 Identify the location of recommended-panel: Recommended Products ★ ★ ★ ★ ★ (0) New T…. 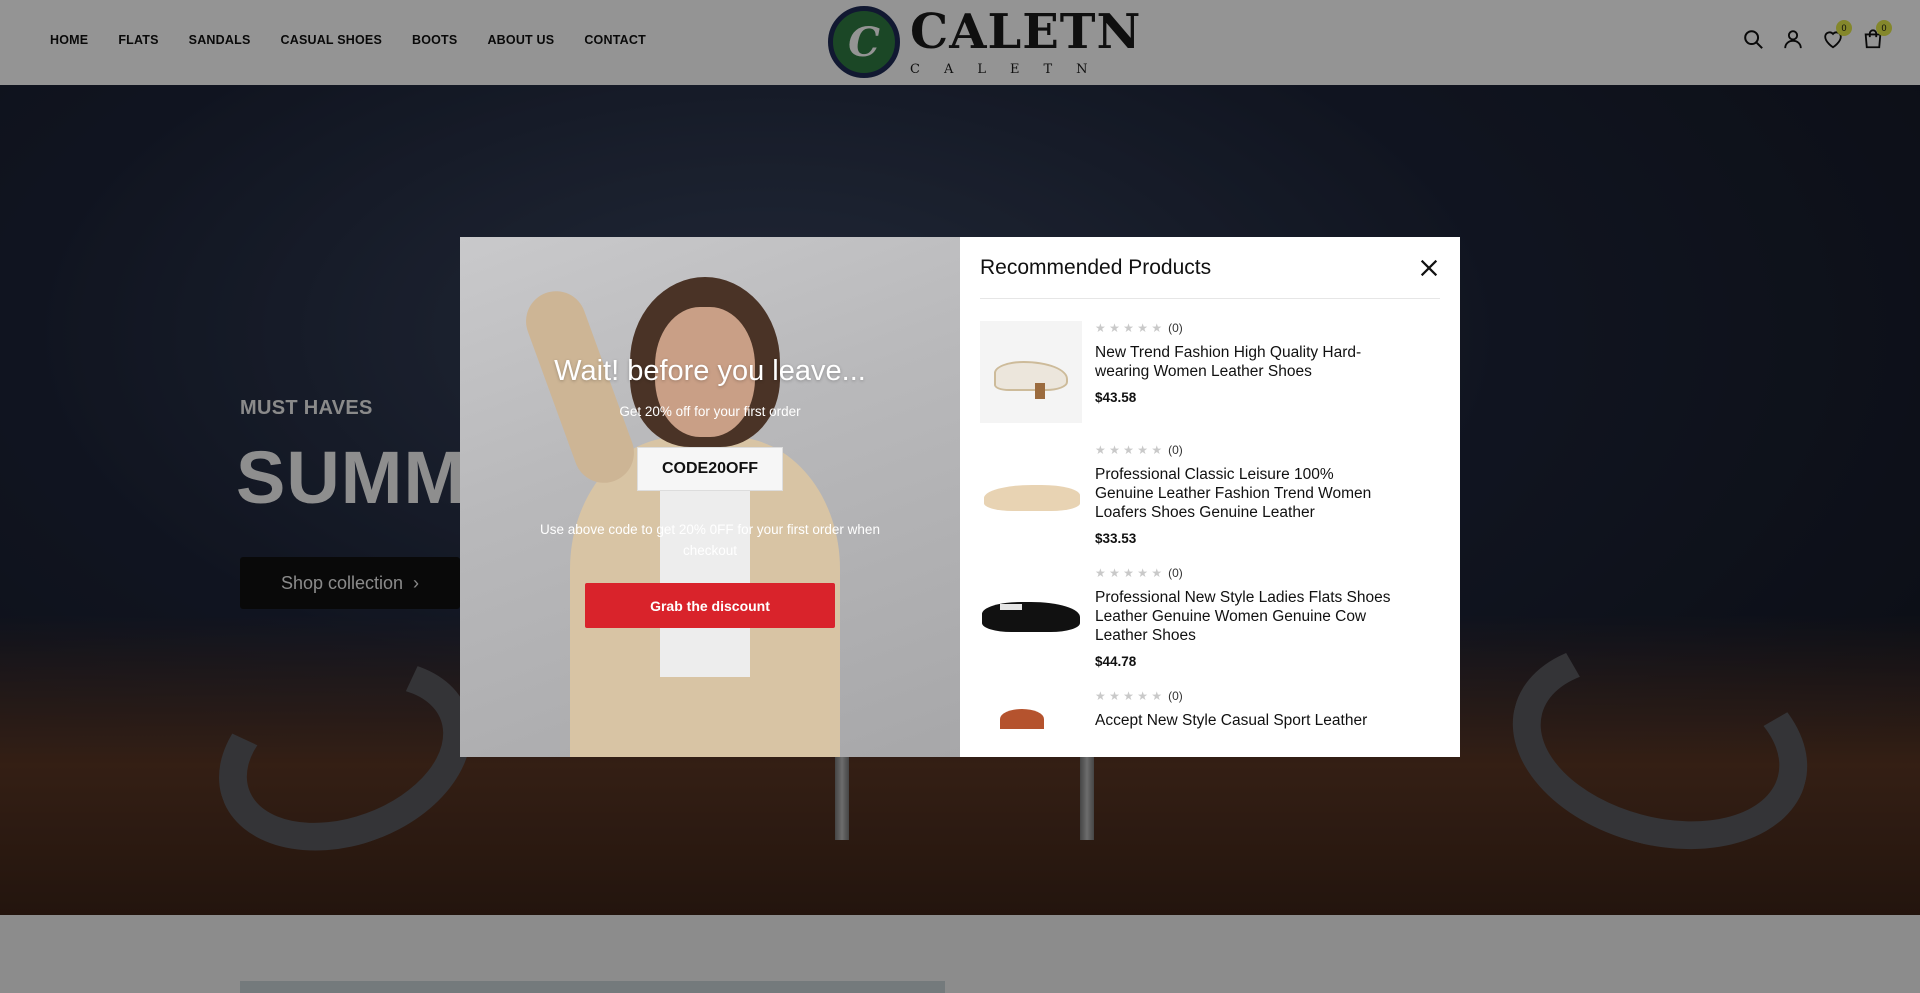
(1210, 497).